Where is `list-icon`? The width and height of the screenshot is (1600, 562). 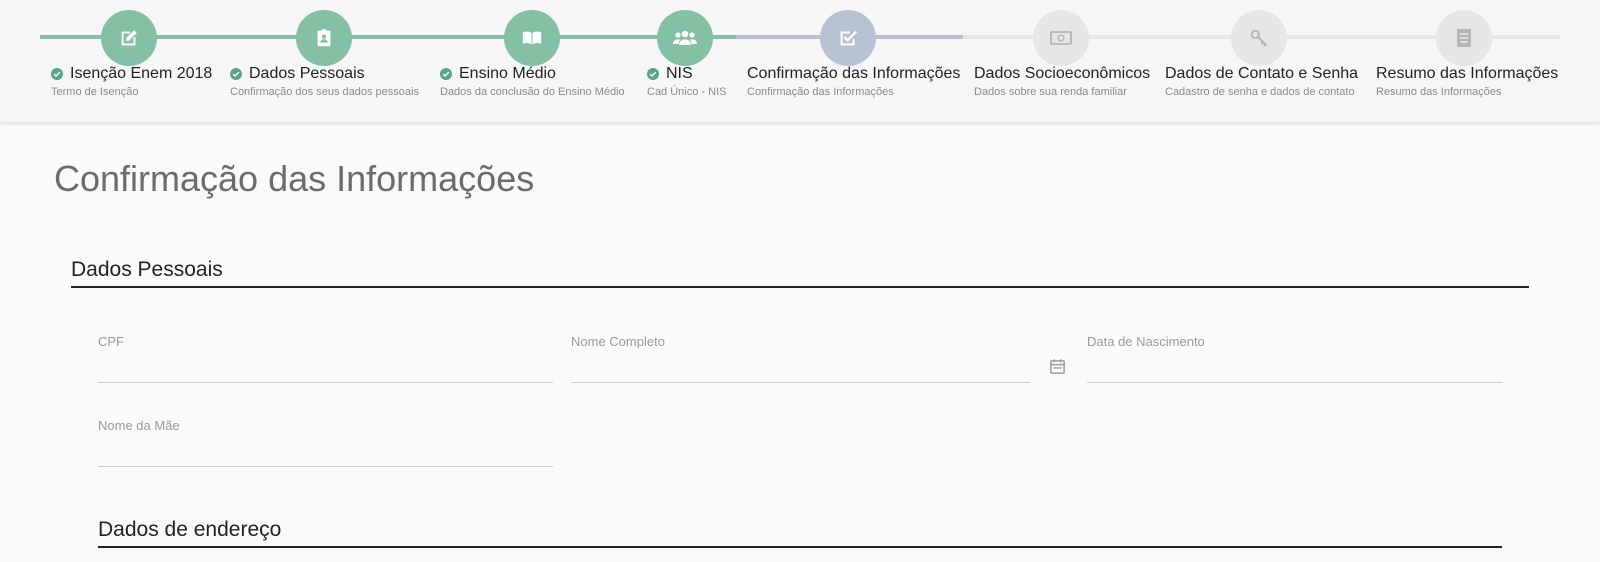
list-icon is located at coordinates (1464, 38).